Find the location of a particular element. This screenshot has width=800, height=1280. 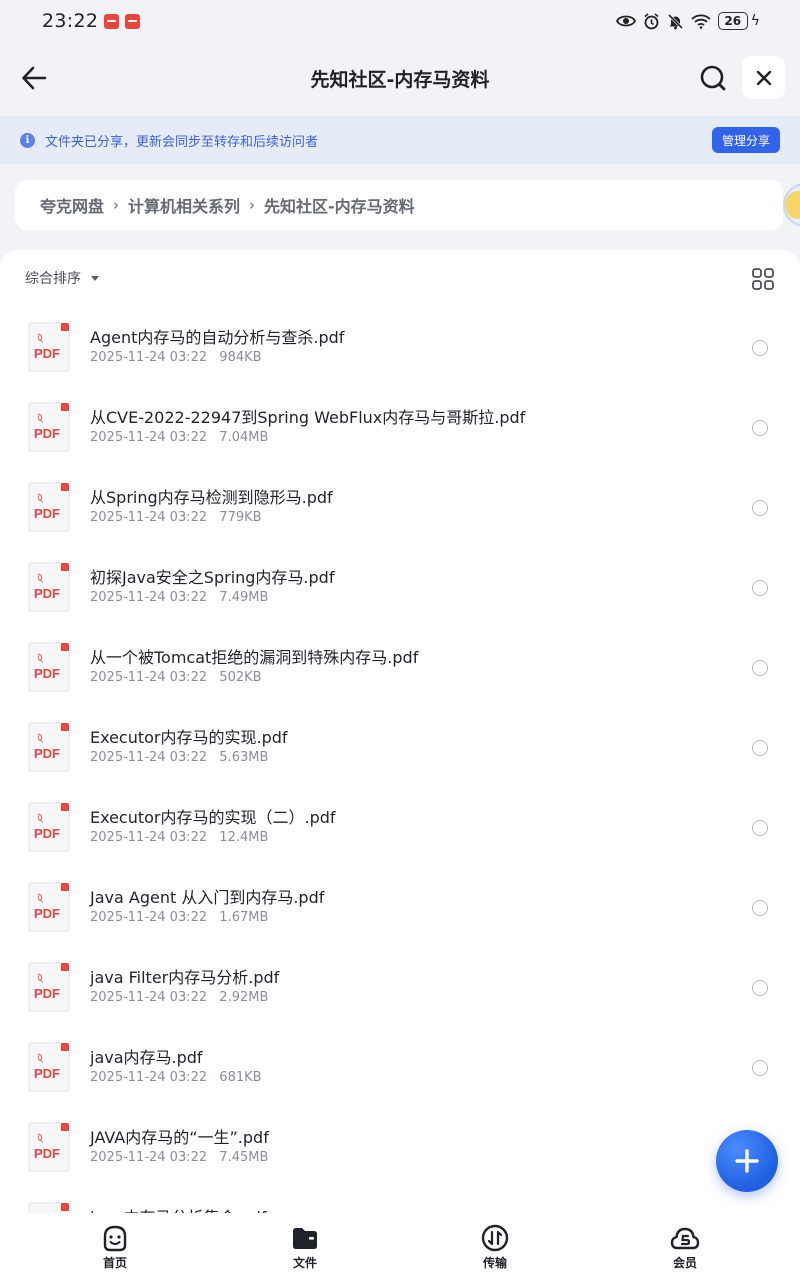

sort-dropdown: 综合排序 is located at coordinates (62, 278).